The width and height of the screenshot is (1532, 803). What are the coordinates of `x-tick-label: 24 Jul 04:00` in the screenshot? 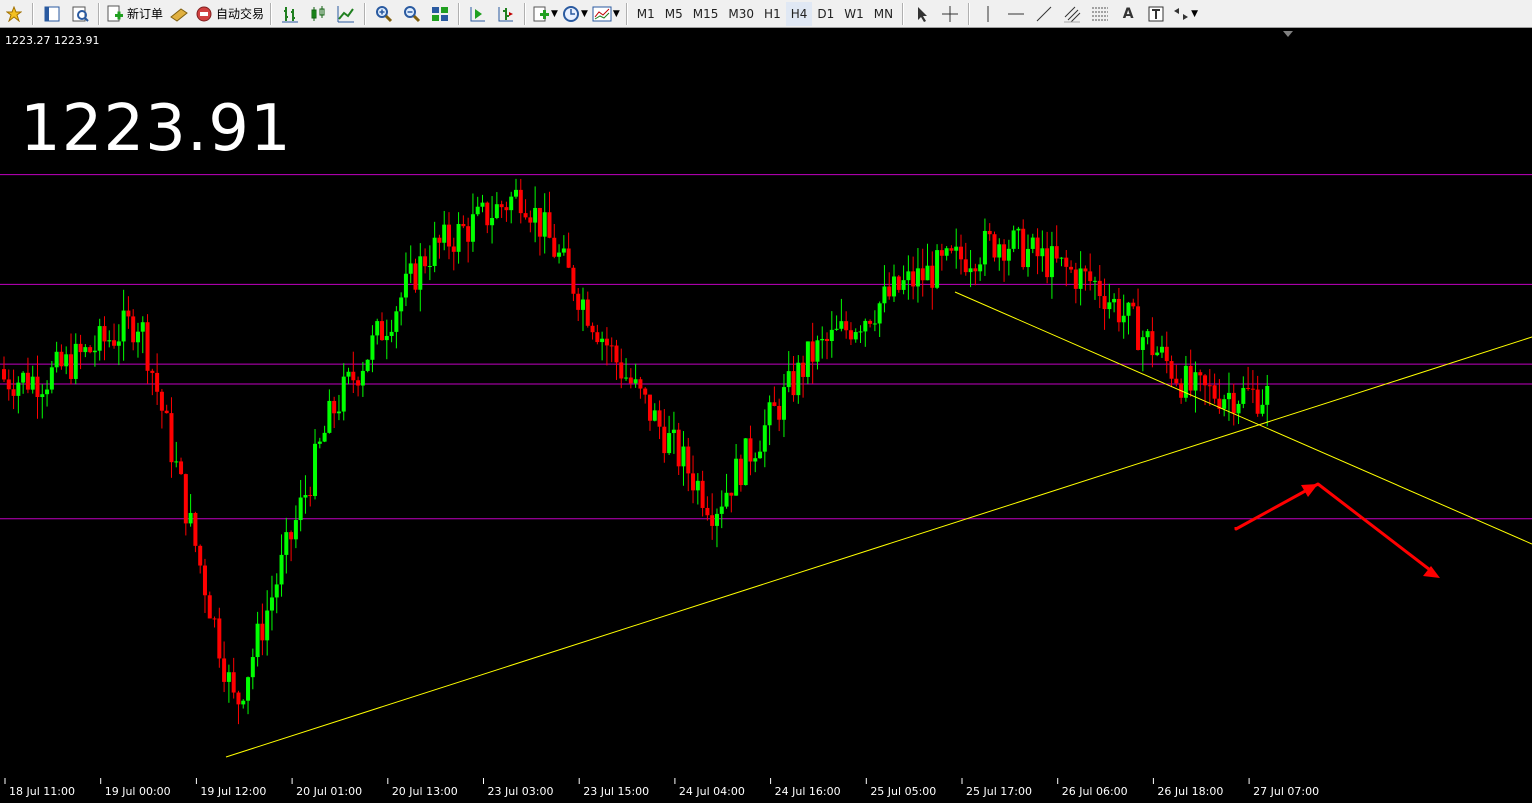 It's located at (712, 791).